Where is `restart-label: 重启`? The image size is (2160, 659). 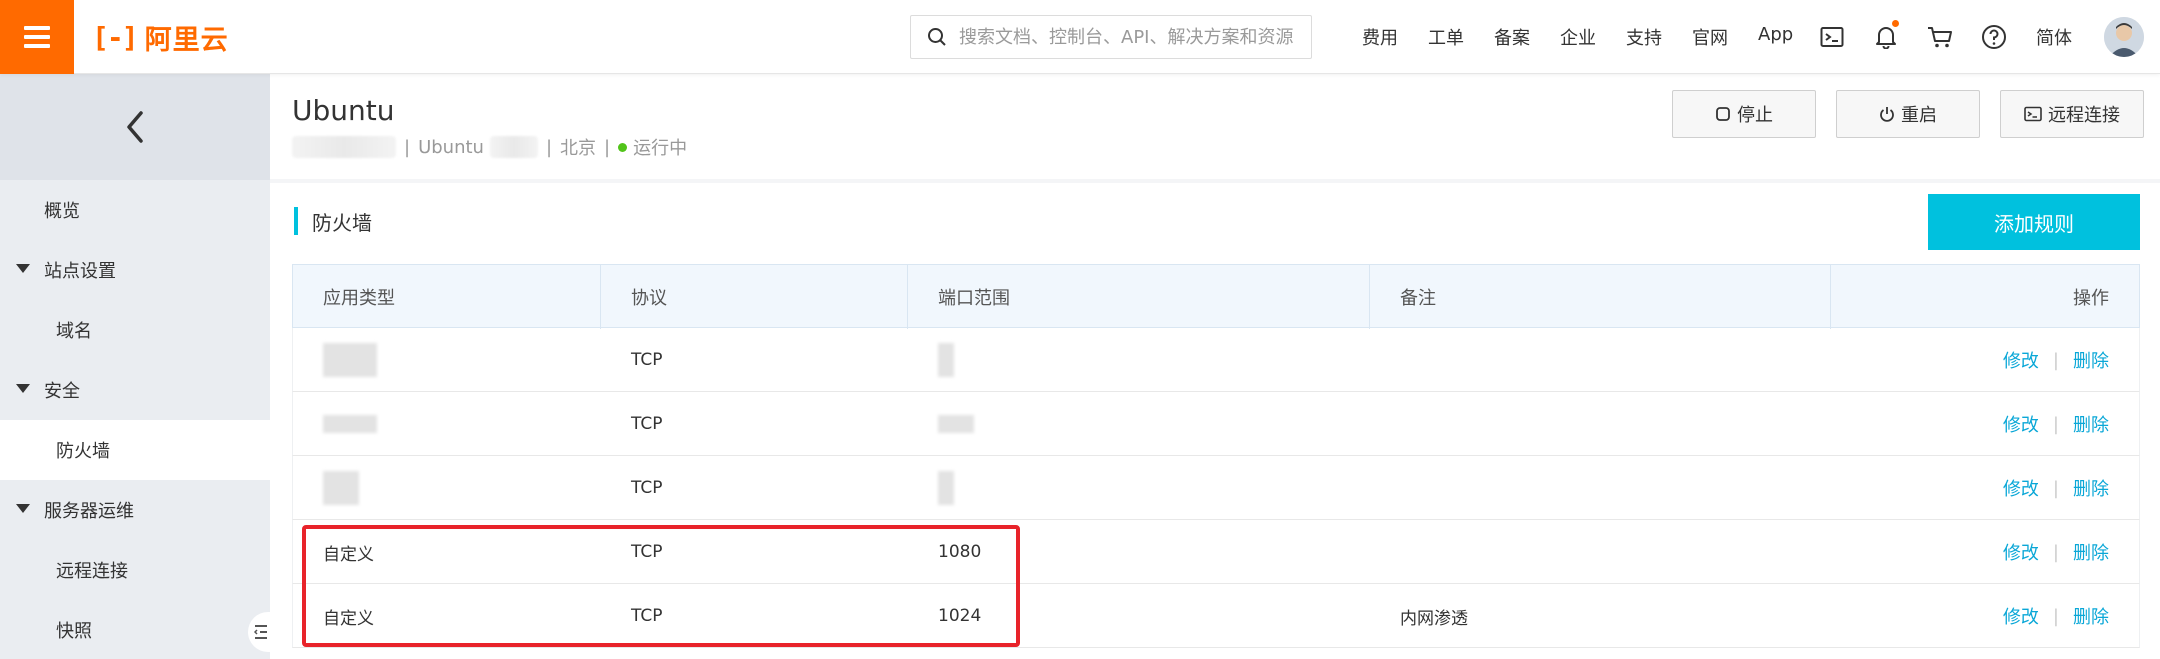 restart-label: 重启 is located at coordinates (1919, 115).